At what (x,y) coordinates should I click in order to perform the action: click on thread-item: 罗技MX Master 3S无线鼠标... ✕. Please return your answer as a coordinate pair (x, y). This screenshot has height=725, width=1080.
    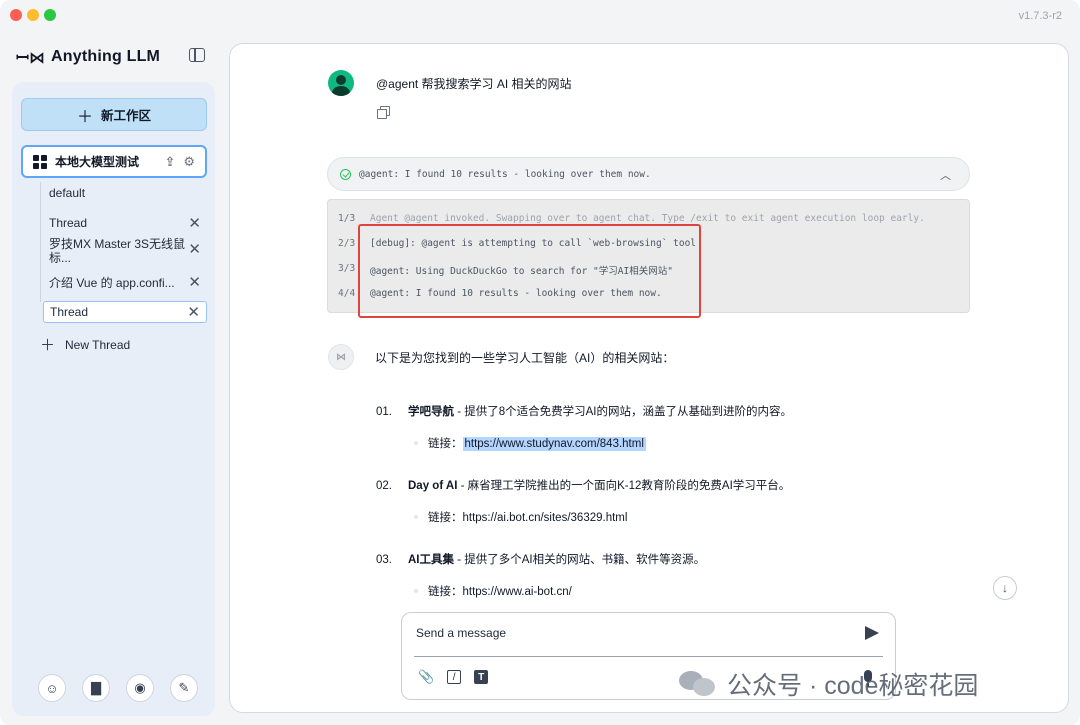
    Looking at the image, I should click on (122, 252).